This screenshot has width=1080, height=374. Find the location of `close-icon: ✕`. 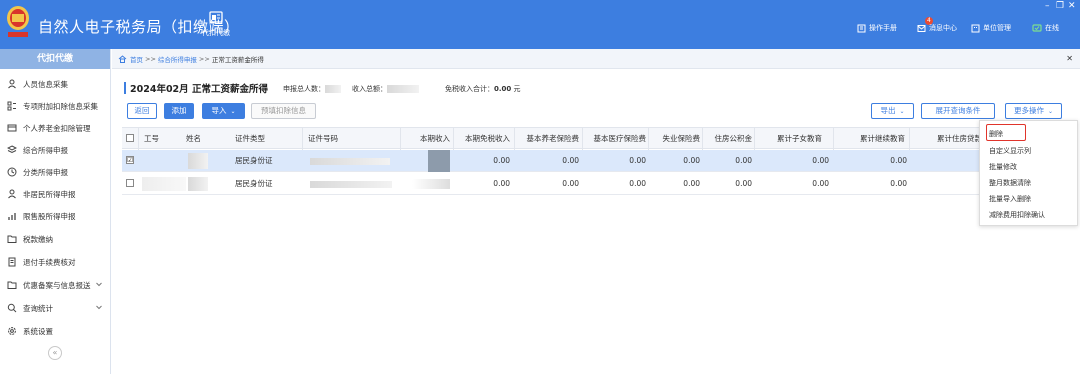

close-icon: ✕ is located at coordinates (1072, 6).